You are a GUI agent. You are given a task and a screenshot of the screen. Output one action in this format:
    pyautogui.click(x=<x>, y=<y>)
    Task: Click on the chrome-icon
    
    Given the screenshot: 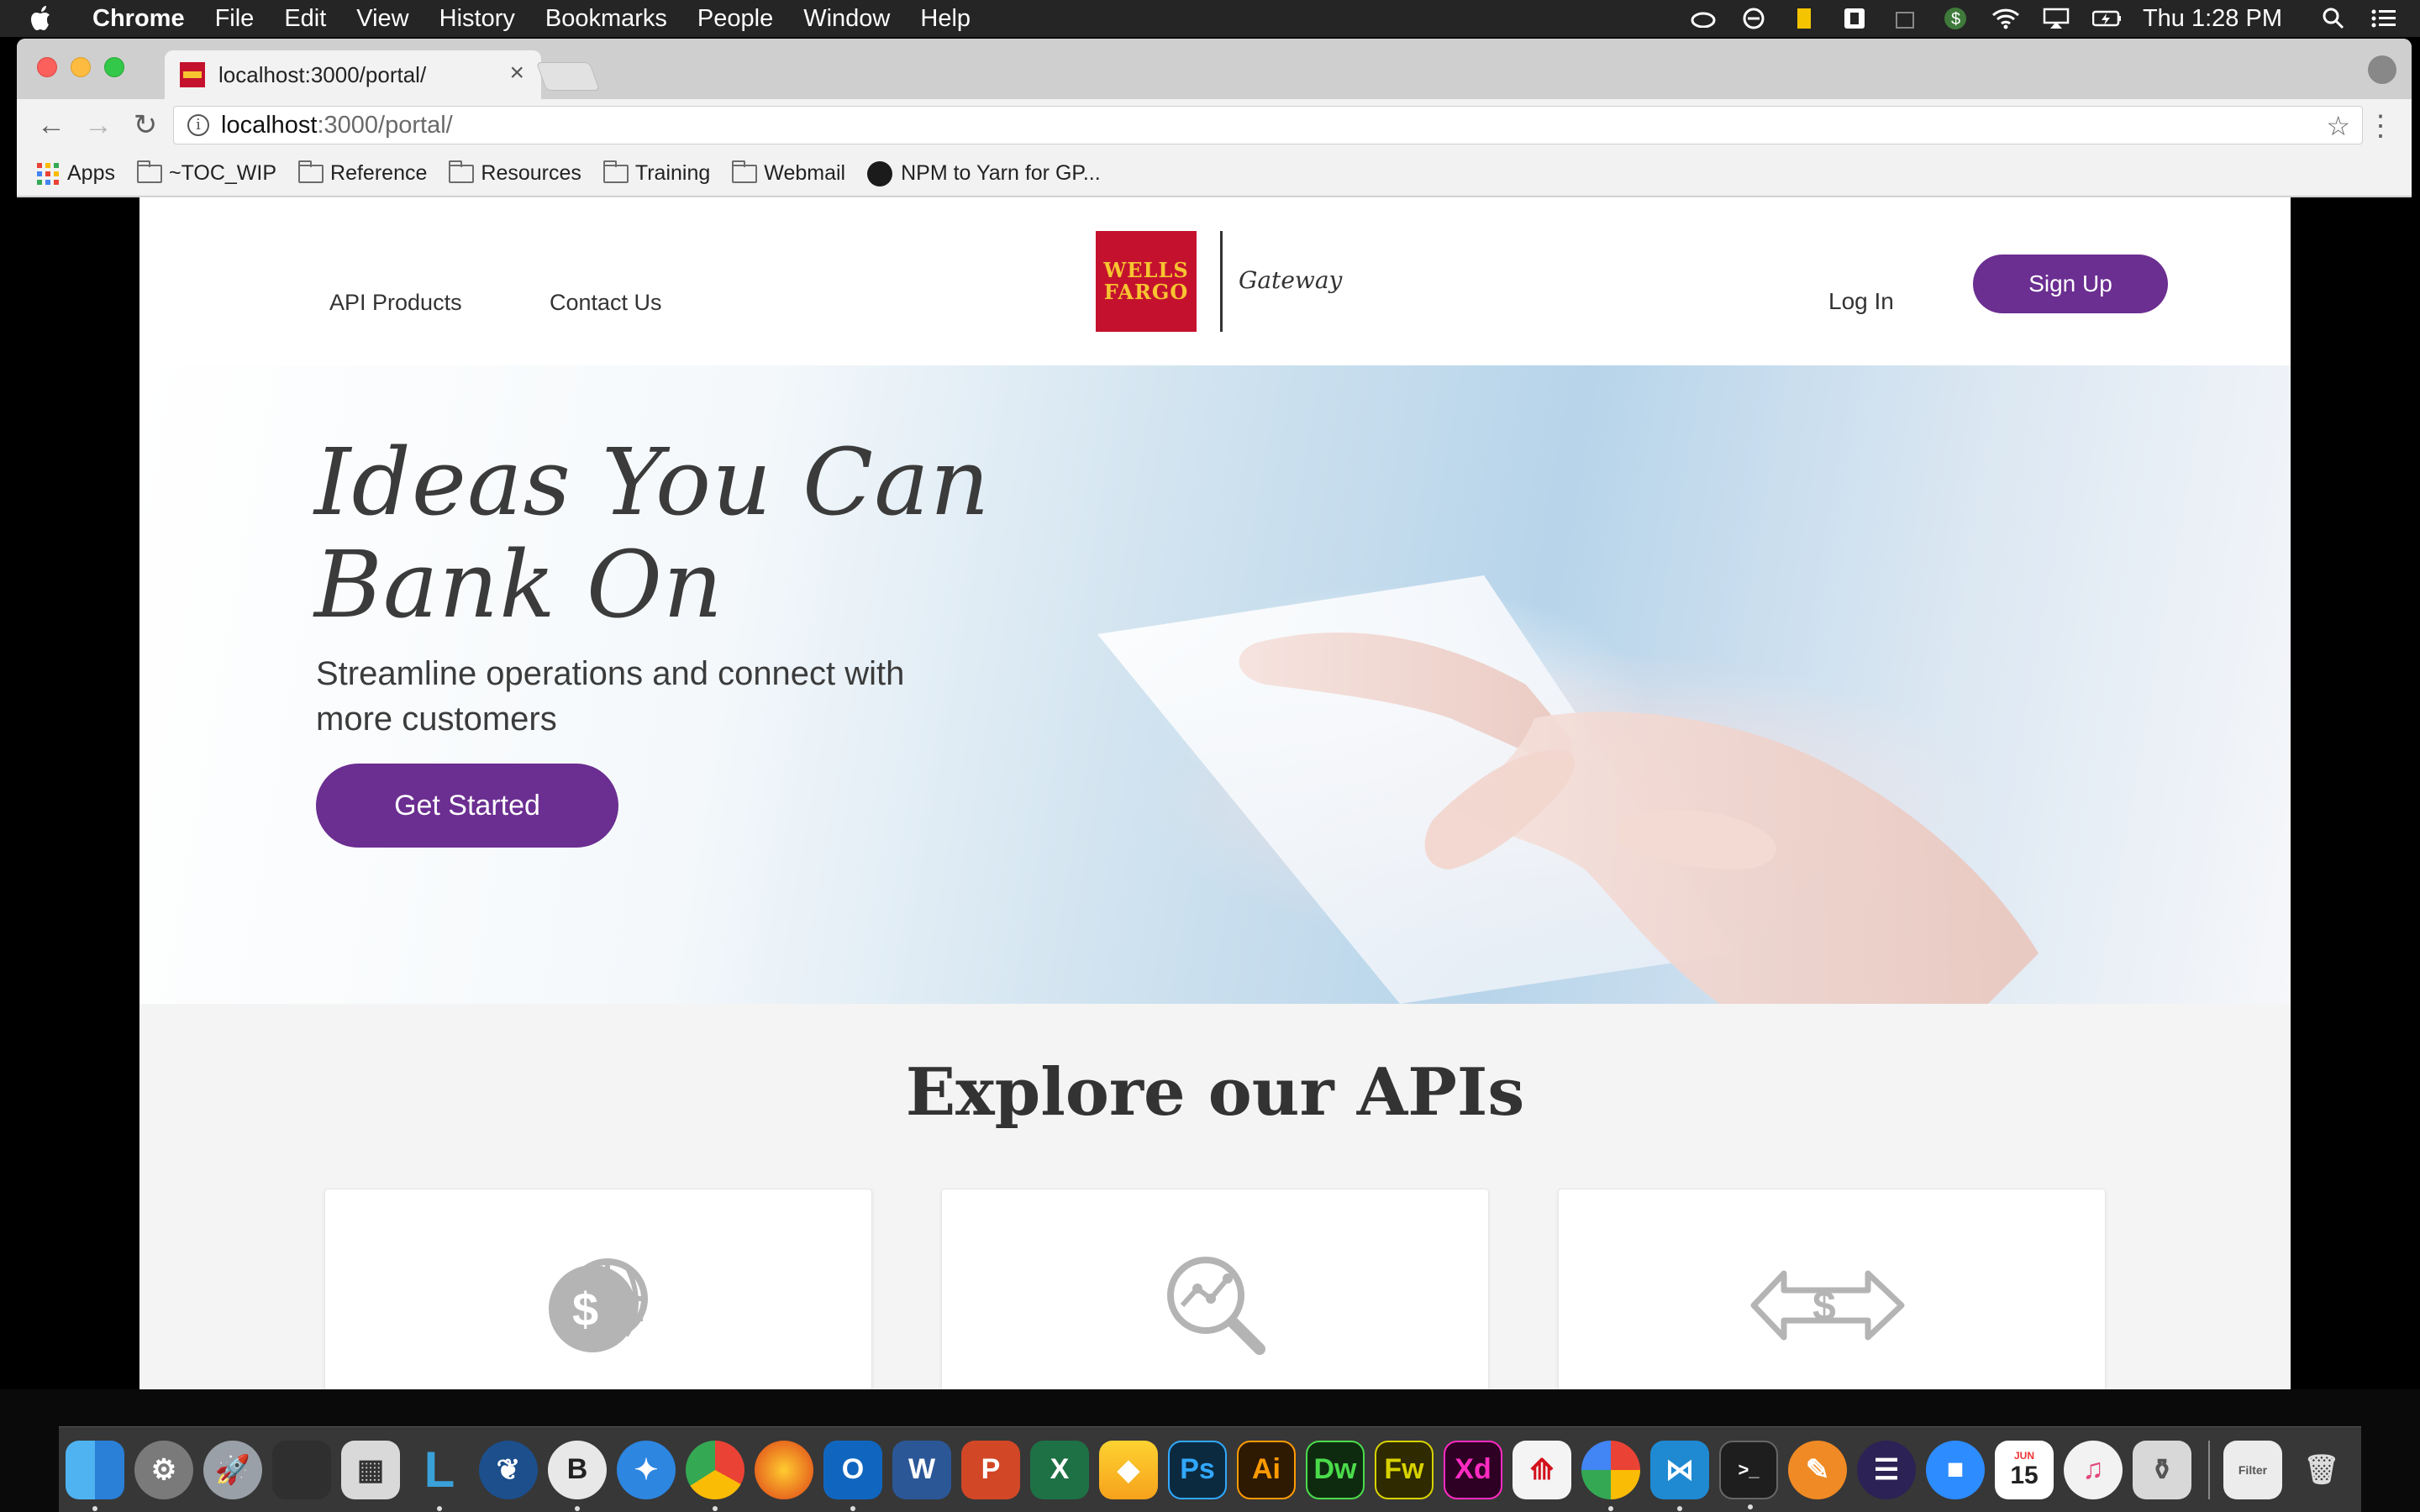 What is the action you would take?
    pyautogui.click(x=715, y=1475)
    